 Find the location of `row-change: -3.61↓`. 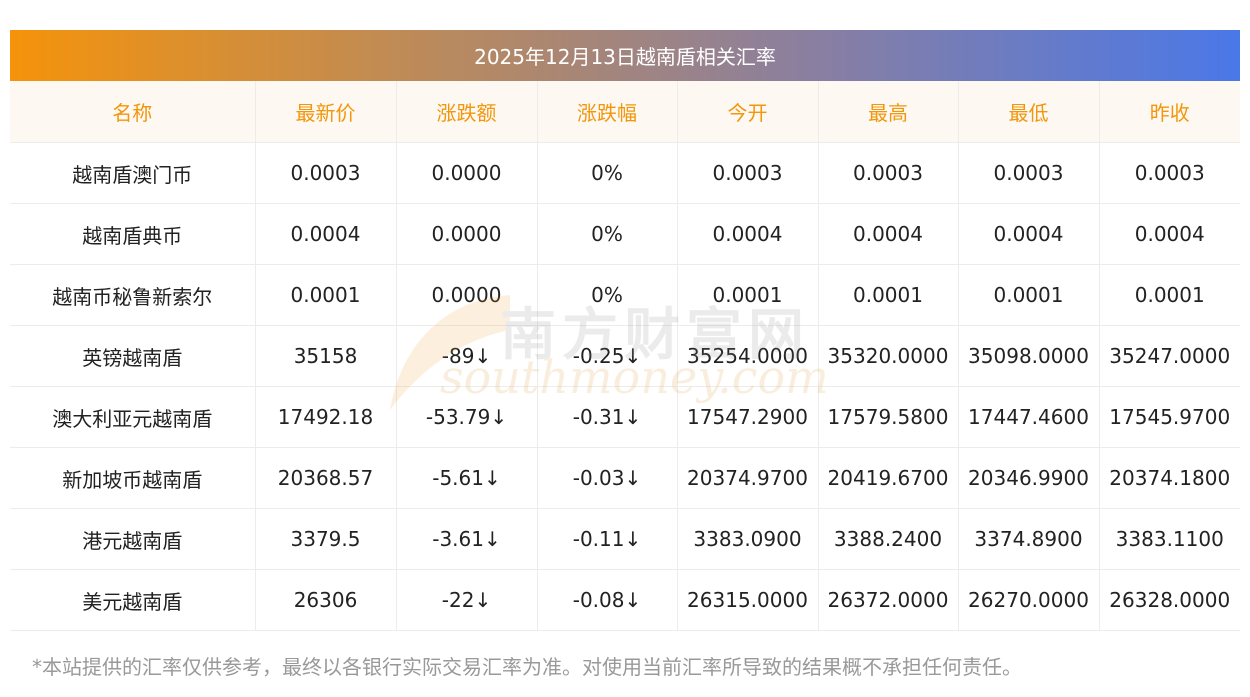

row-change: -3.61↓ is located at coordinates (467, 539).